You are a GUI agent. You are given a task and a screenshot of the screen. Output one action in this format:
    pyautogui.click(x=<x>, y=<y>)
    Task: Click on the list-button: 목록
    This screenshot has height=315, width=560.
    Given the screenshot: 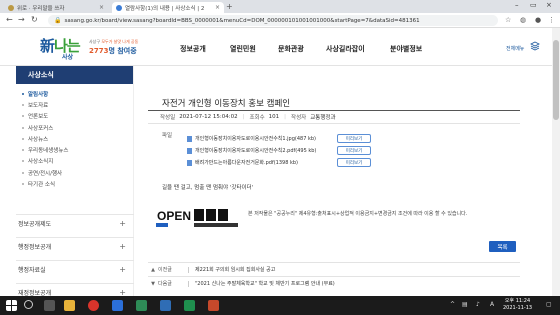 What is the action you would take?
    pyautogui.click(x=502, y=246)
    